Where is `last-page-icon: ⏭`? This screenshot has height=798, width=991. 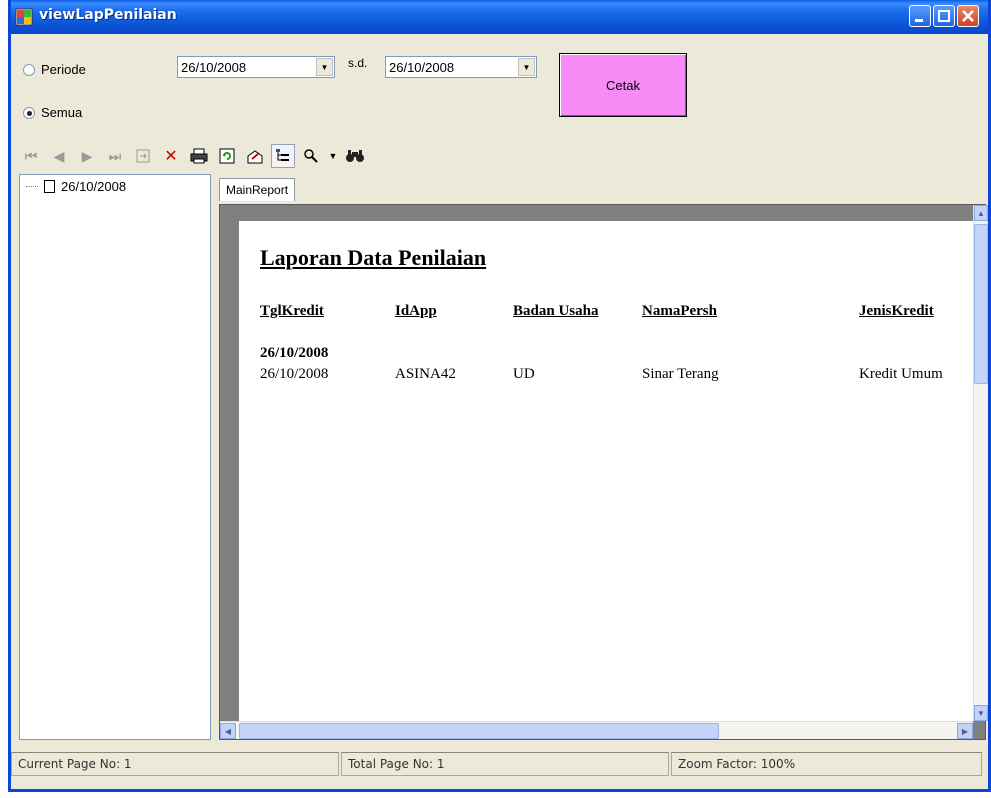
last-page-icon: ⏭ is located at coordinates (115, 156).